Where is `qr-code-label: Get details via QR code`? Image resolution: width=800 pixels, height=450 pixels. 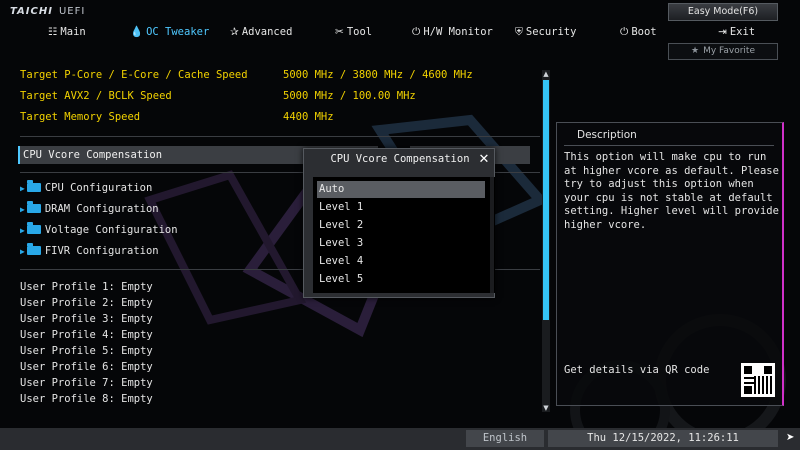 qr-code-label: Get details via QR code is located at coordinates (637, 370).